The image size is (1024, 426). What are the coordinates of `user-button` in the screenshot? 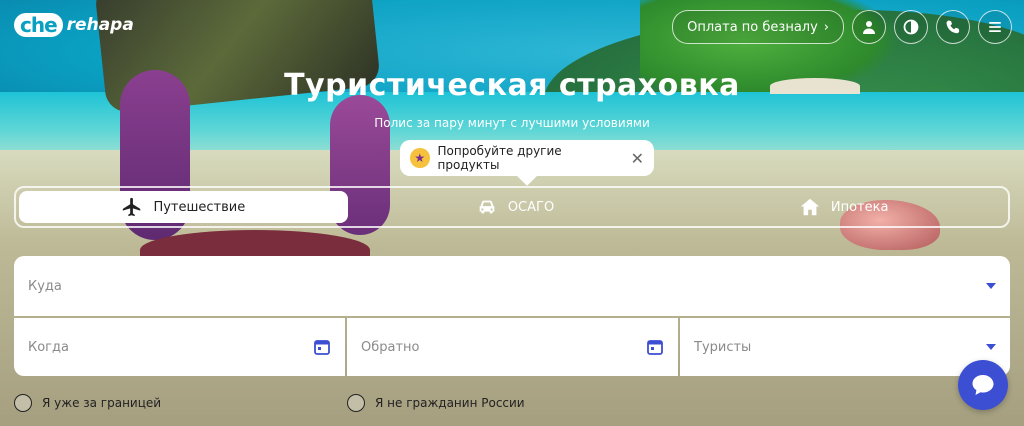 It's located at (869, 27).